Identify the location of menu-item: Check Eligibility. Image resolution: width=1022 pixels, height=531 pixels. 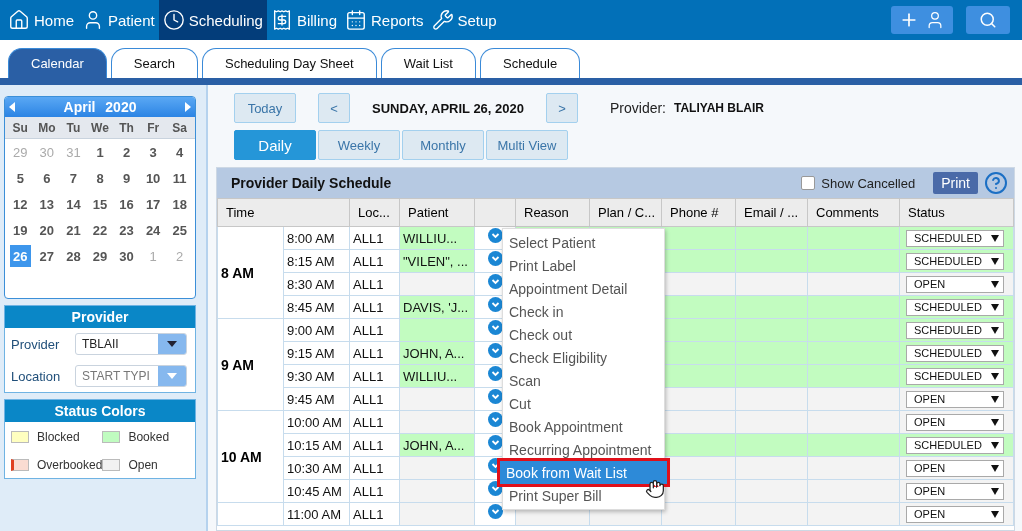
(583, 357).